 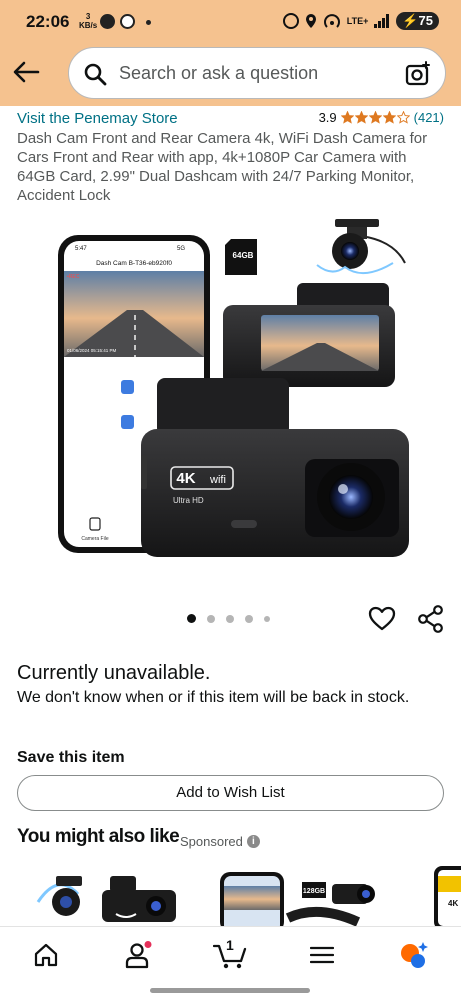 What do you see at coordinates (382, 619) in the screenshot?
I see `heart-icon` at bounding box center [382, 619].